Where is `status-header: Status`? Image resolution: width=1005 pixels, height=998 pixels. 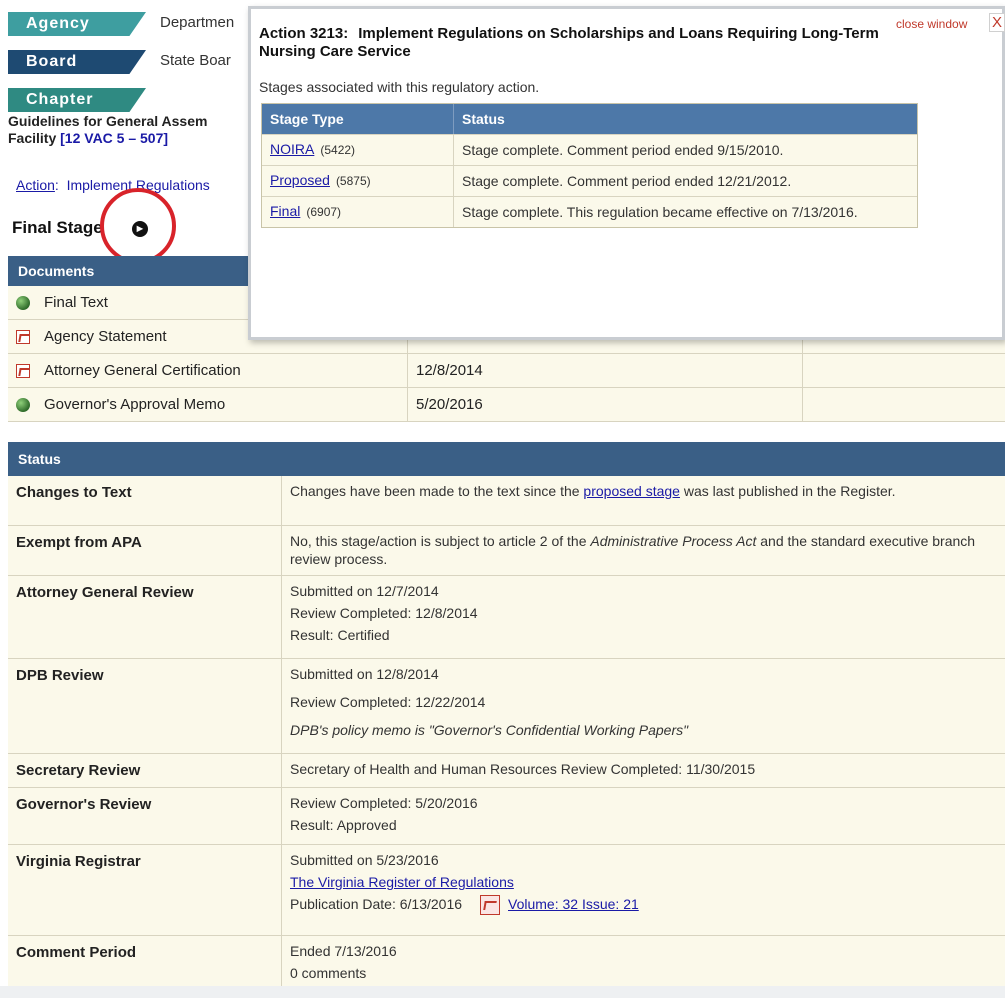
status-header: Status is located at coordinates (506, 459).